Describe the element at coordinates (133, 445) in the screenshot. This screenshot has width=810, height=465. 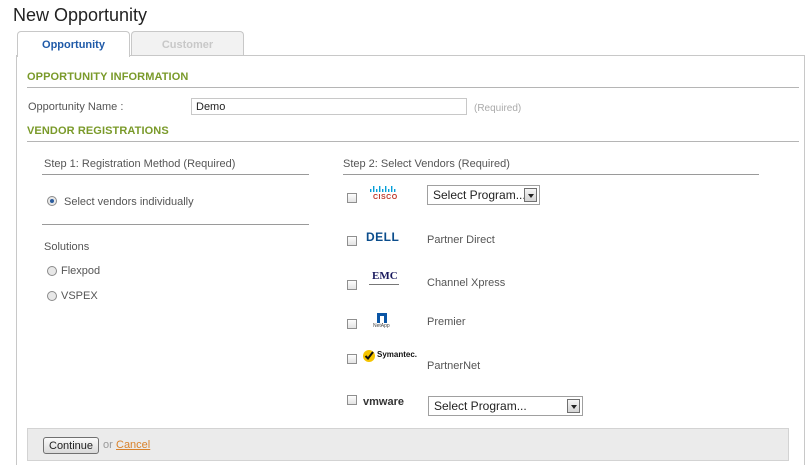
I see `cancel-link: Cancel` at that location.